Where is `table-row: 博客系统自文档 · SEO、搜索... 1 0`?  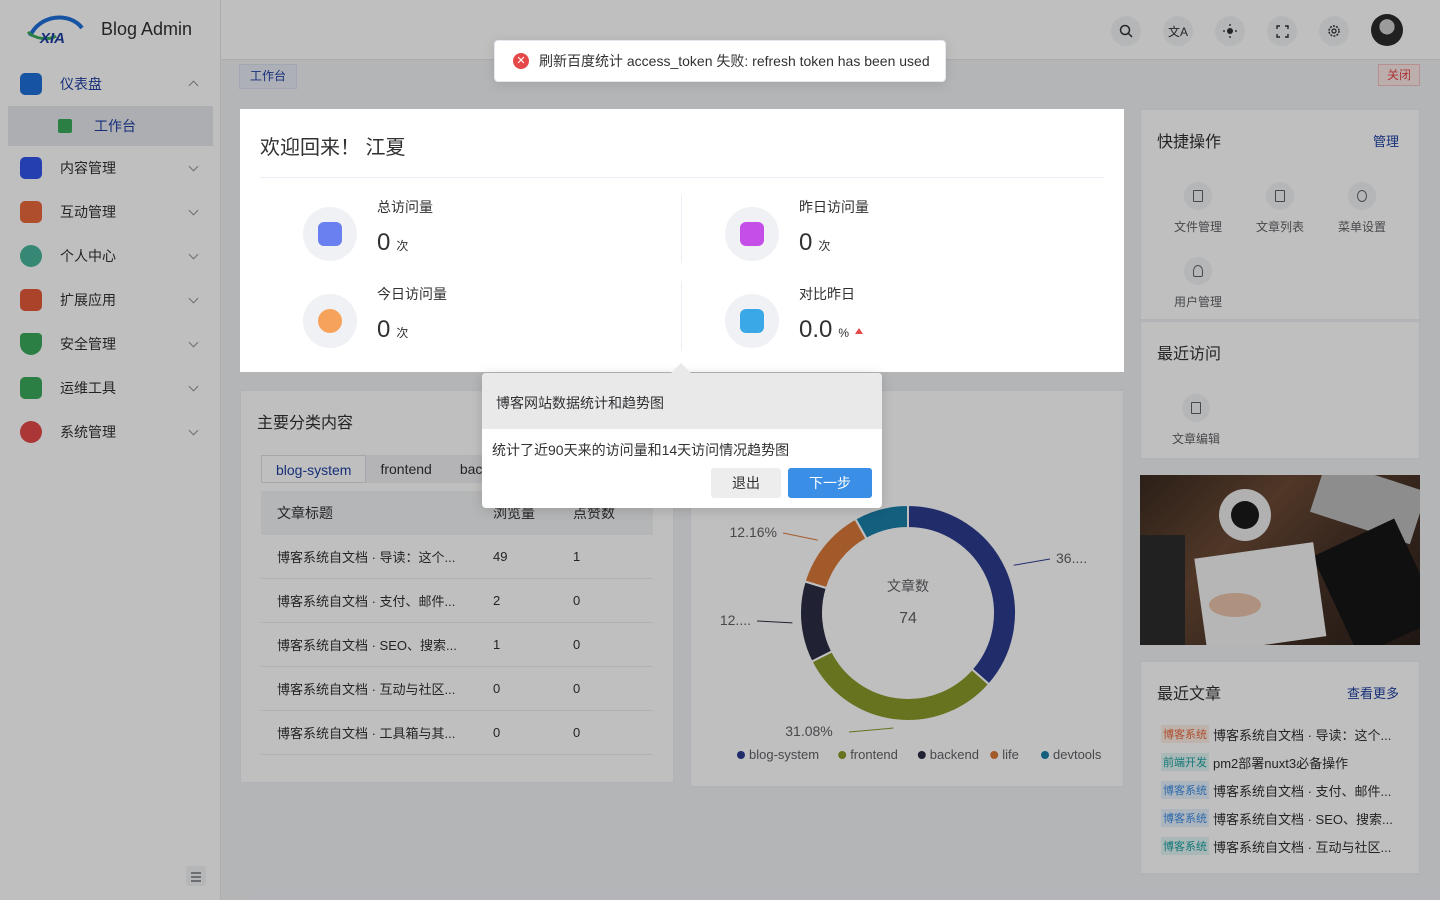 table-row: 博客系统自文档 · SEO、搜索... 1 0 is located at coordinates (457, 645).